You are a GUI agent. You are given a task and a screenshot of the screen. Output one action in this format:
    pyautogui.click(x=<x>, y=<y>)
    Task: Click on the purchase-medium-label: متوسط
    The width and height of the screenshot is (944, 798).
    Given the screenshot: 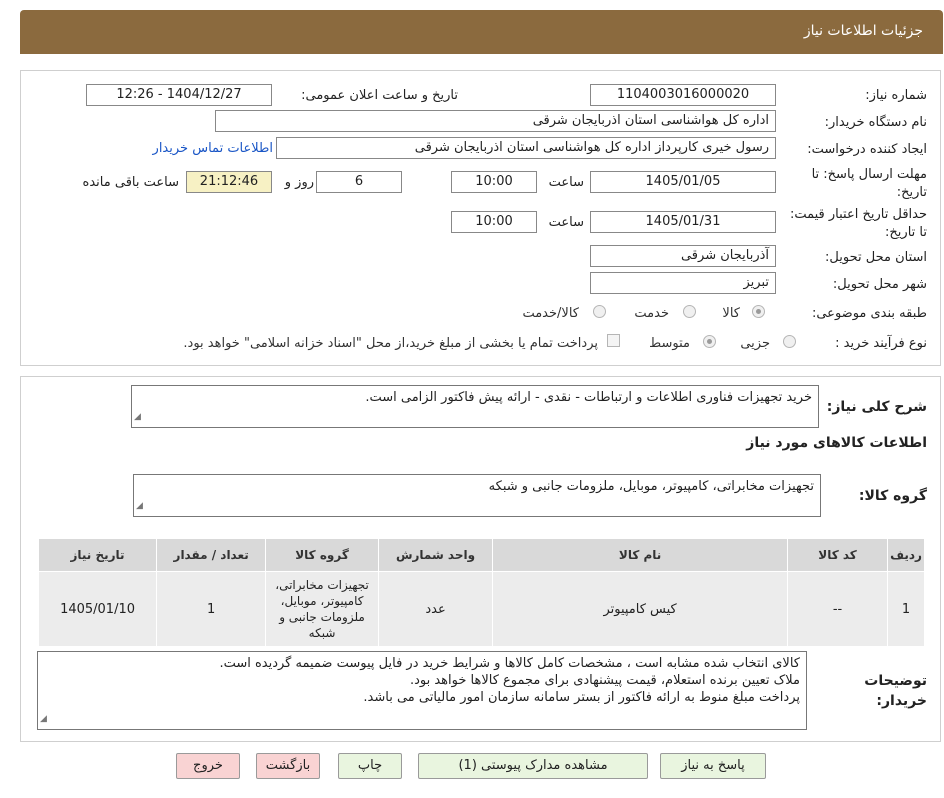 What is the action you would take?
    pyautogui.click(x=669, y=343)
    